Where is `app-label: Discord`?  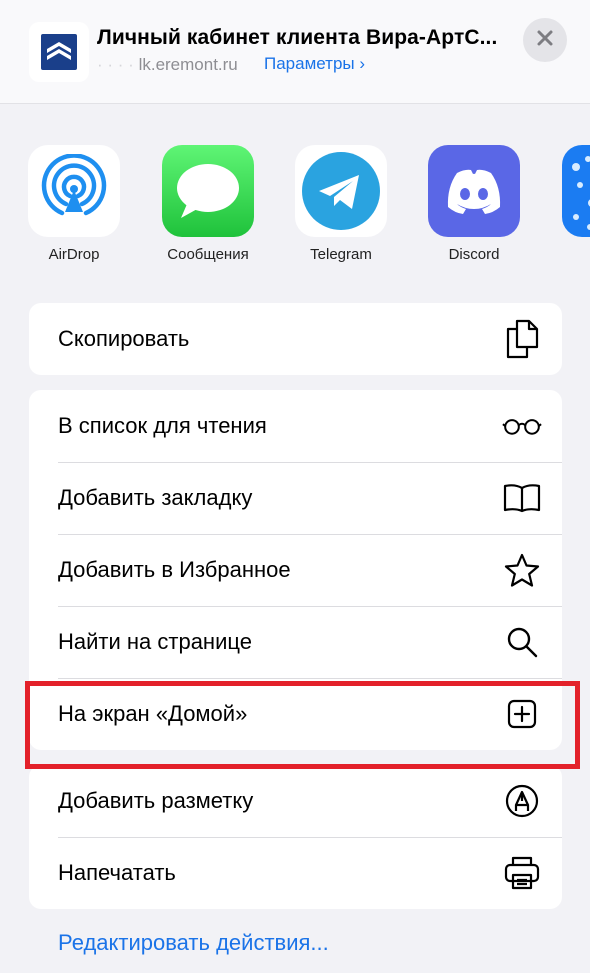 app-label: Discord is located at coordinates (474, 254).